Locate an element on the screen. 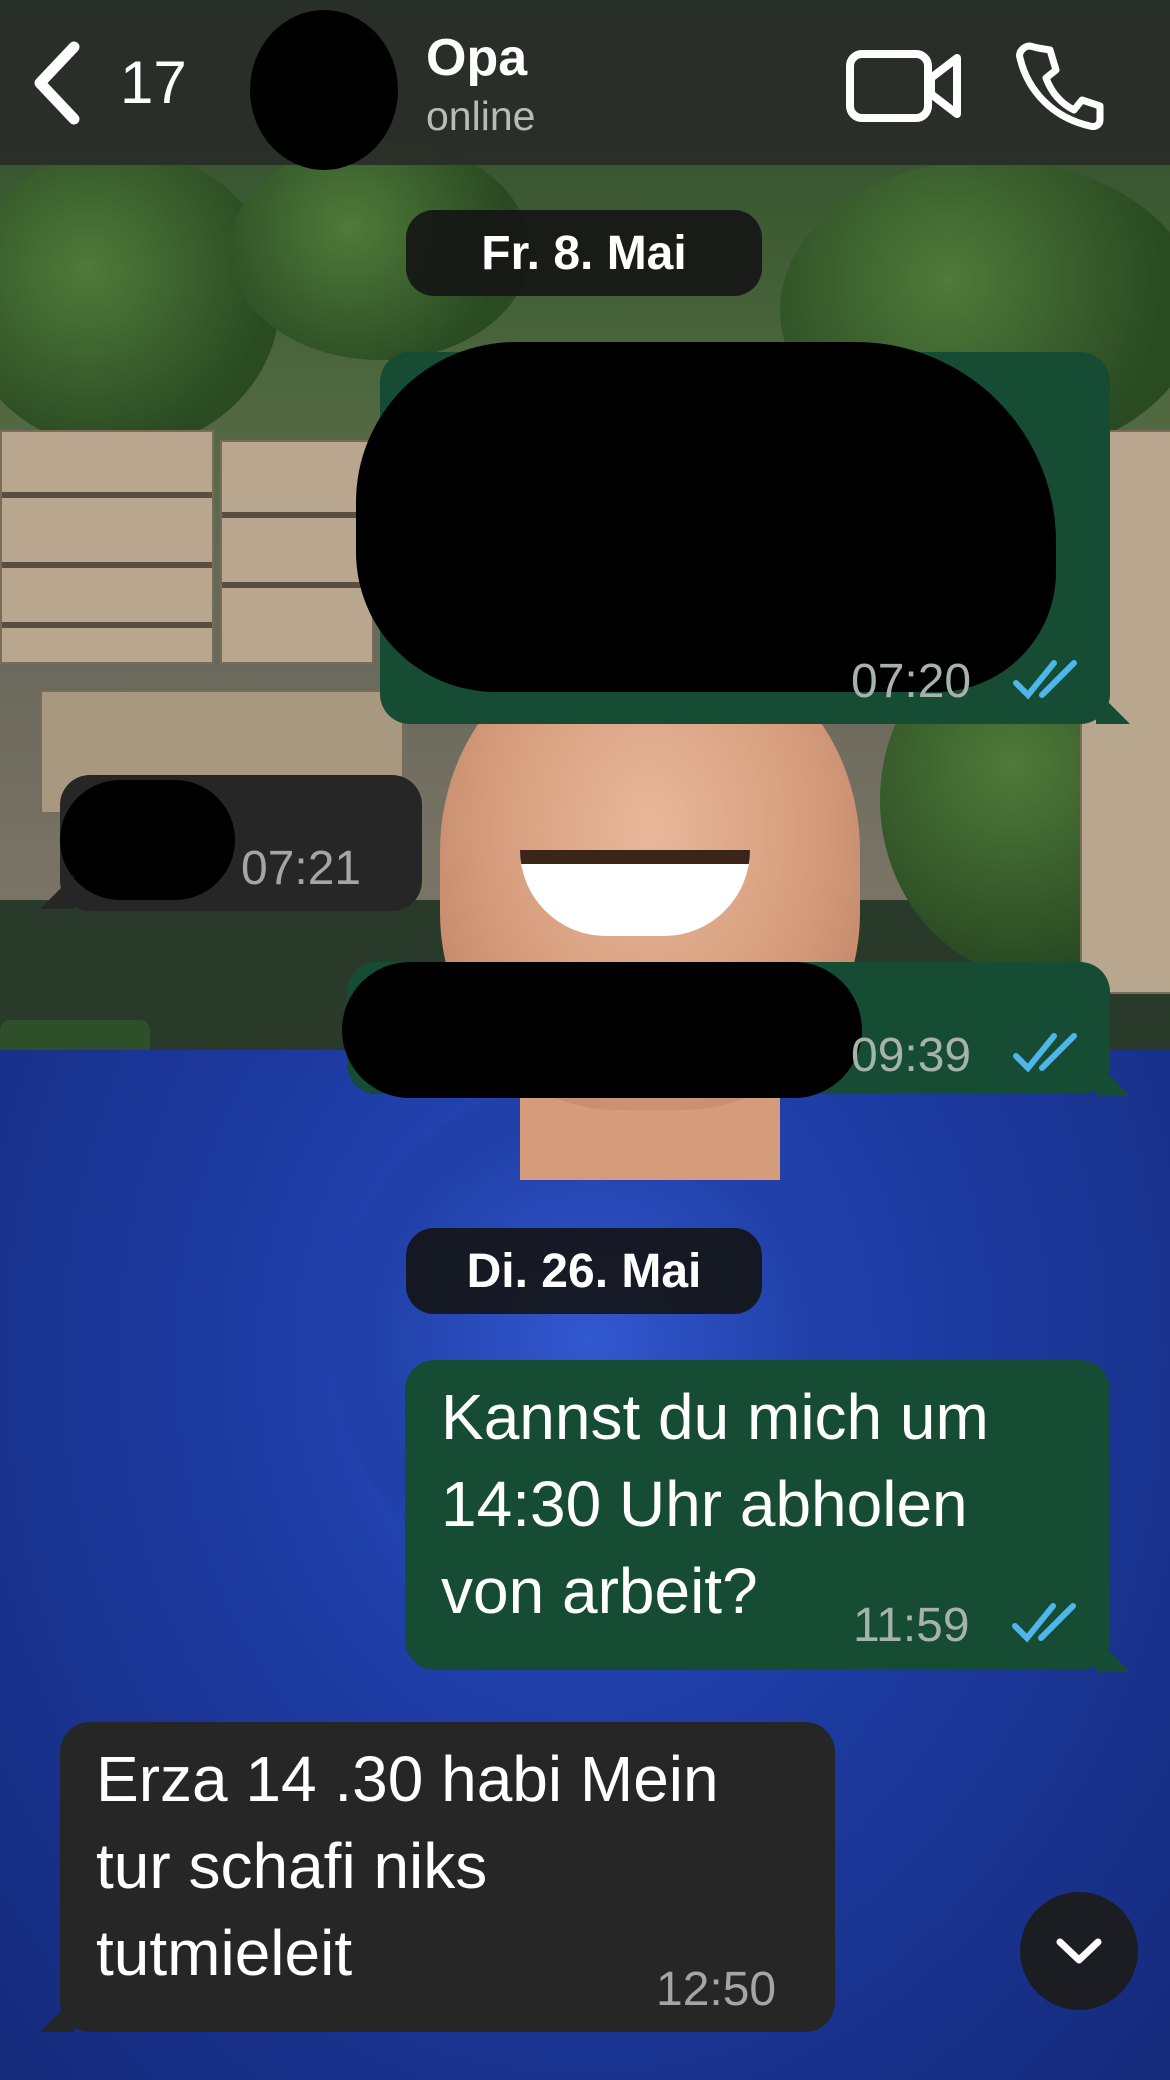  message-bubble-outgoing: 09:39 is located at coordinates (726, 1030).